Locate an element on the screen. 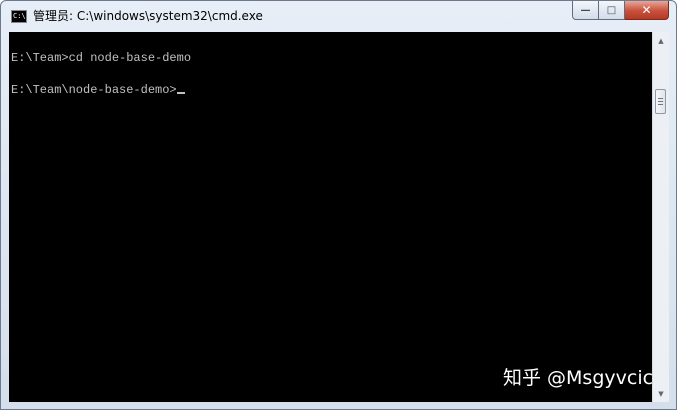 The image size is (677, 410). cmd-icon-label: C:\ is located at coordinates (19, 16).